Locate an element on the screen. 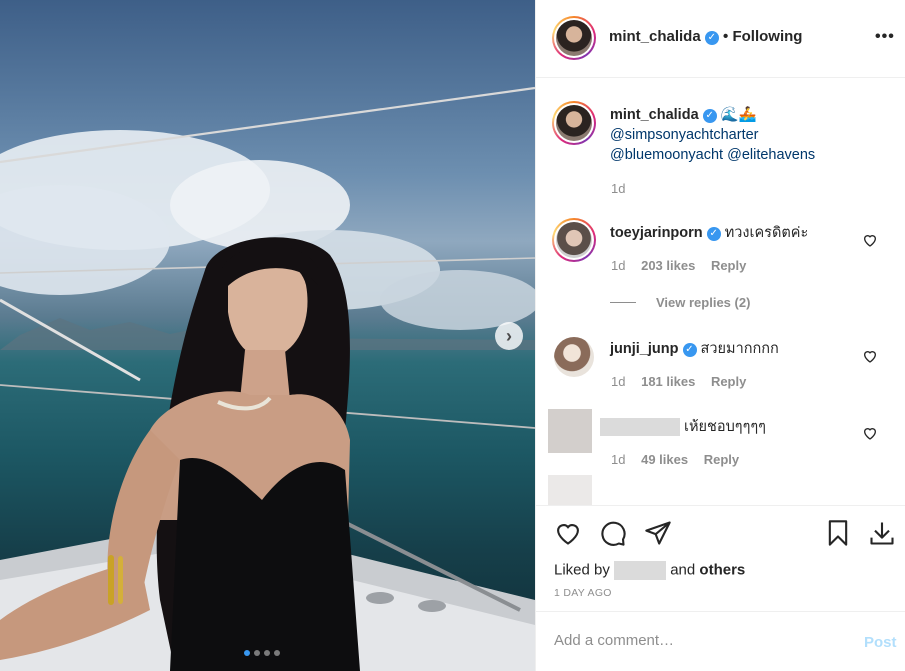  caption-avatar is located at coordinates (574, 123).